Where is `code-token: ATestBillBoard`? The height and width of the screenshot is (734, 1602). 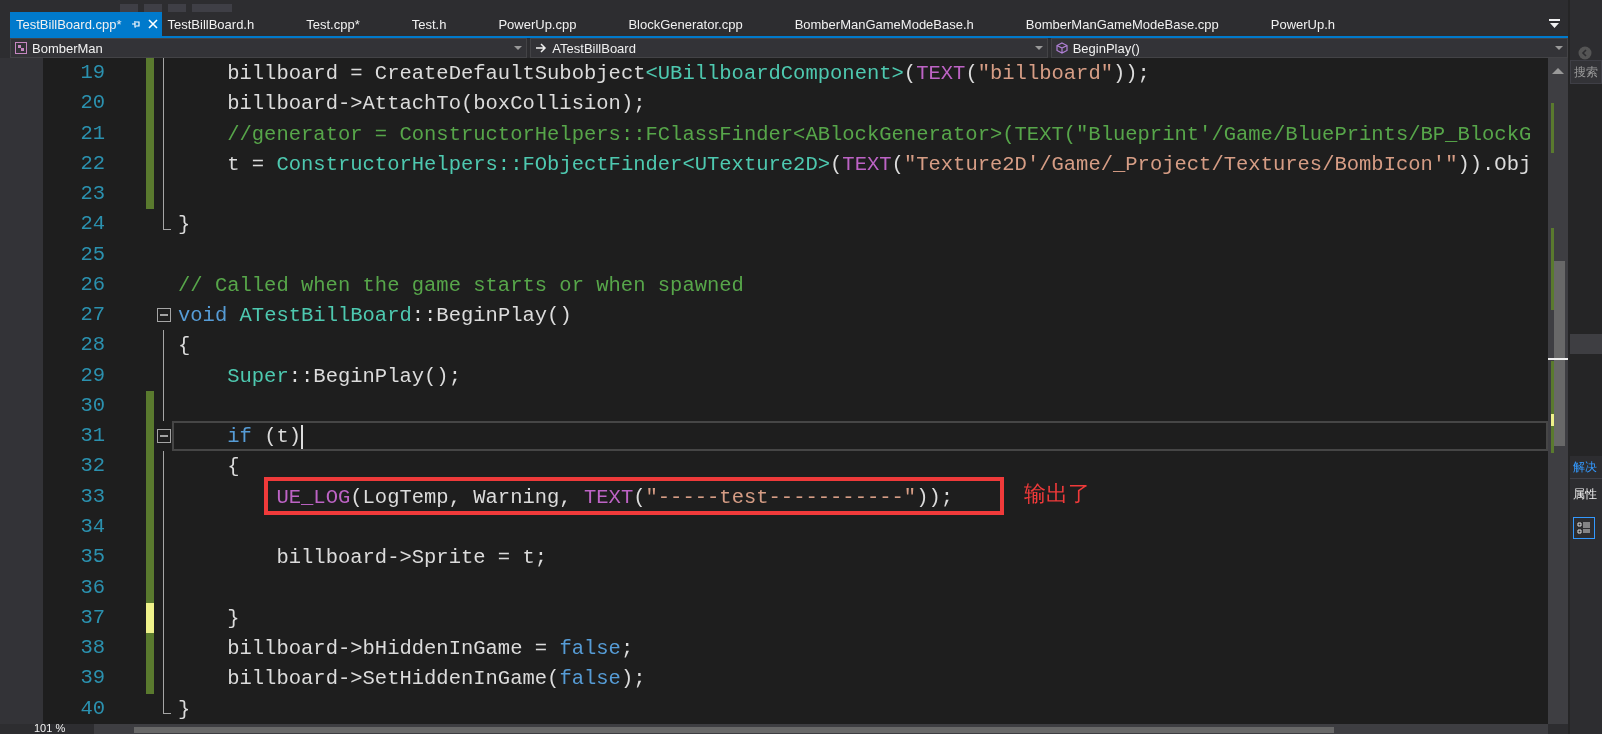
code-token: ATestBillBoard is located at coordinates (325, 316).